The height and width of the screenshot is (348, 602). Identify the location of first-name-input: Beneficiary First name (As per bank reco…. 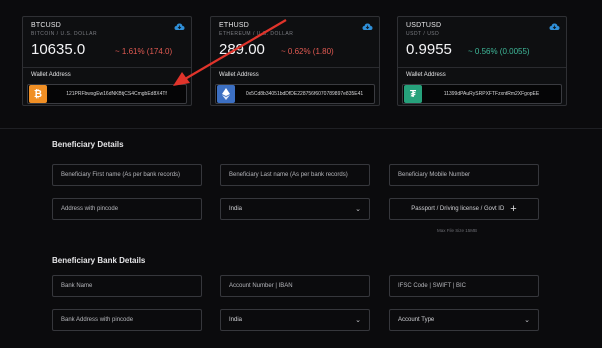
(127, 175).